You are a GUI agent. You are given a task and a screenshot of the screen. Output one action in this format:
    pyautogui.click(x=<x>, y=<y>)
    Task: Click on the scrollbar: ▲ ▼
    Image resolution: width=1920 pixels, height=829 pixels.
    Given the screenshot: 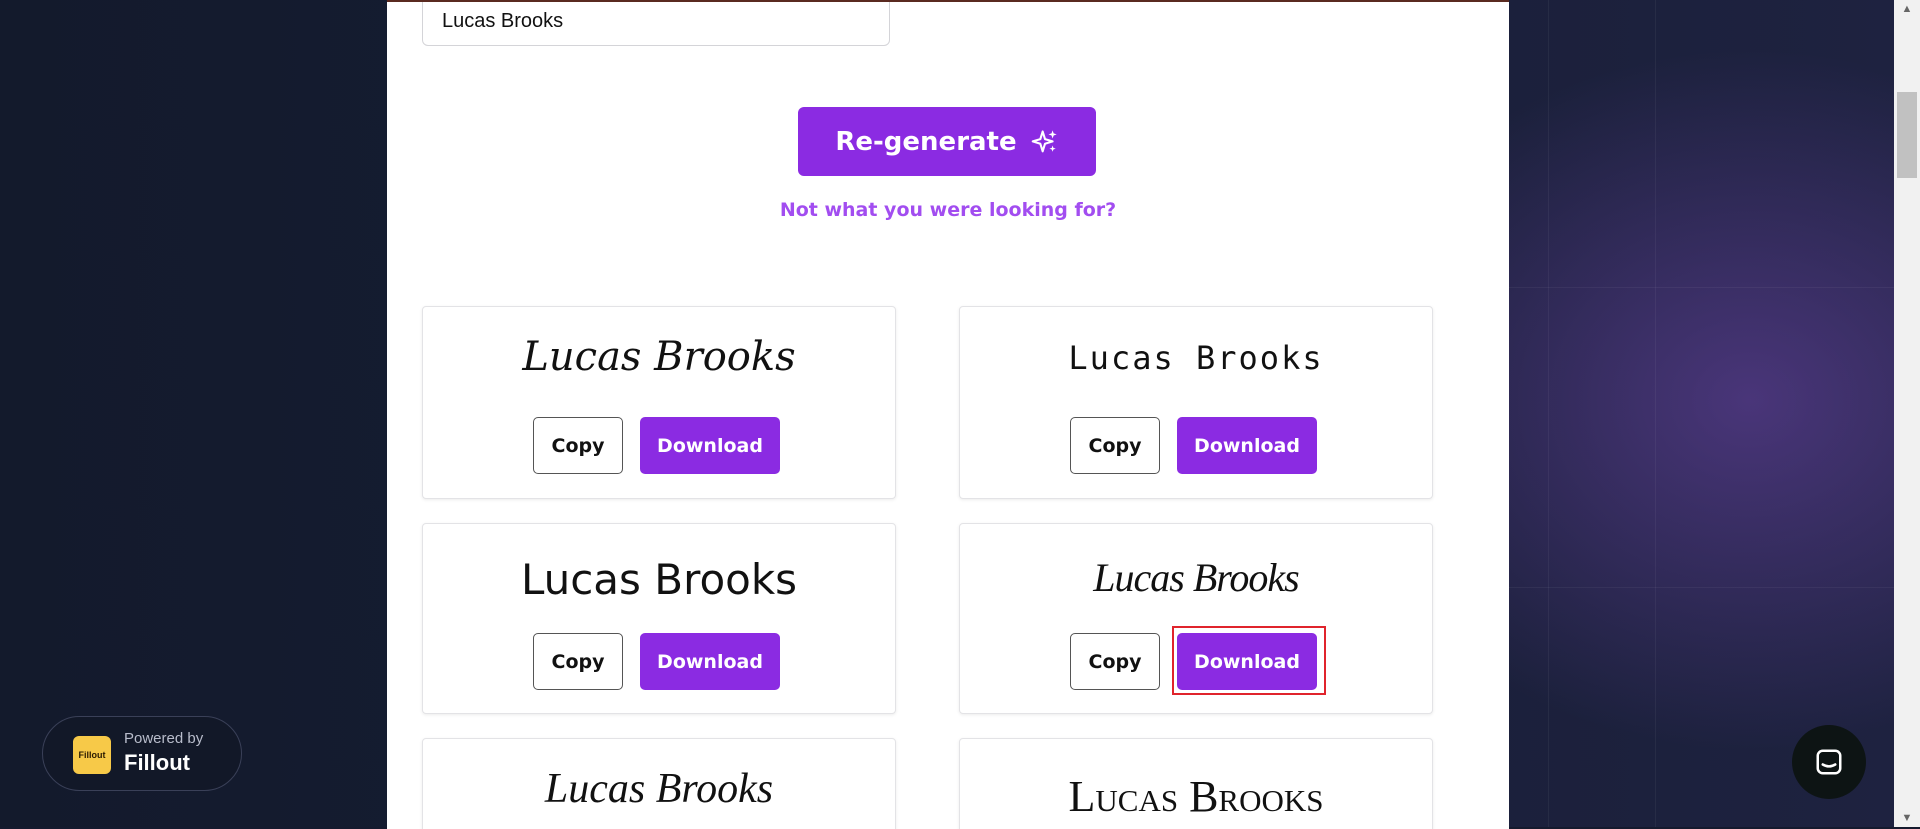 What is the action you would take?
    pyautogui.click(x=1907, y=413)
    